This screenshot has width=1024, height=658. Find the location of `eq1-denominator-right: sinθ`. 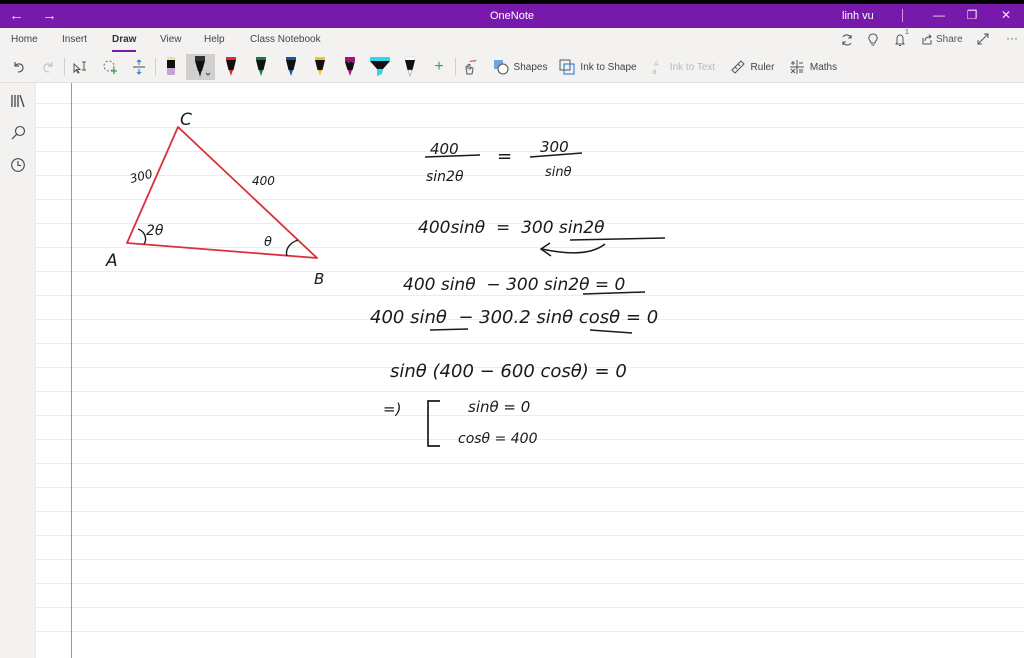

eq1-denominator-right: sinθ is located at coordinates (558, 172).